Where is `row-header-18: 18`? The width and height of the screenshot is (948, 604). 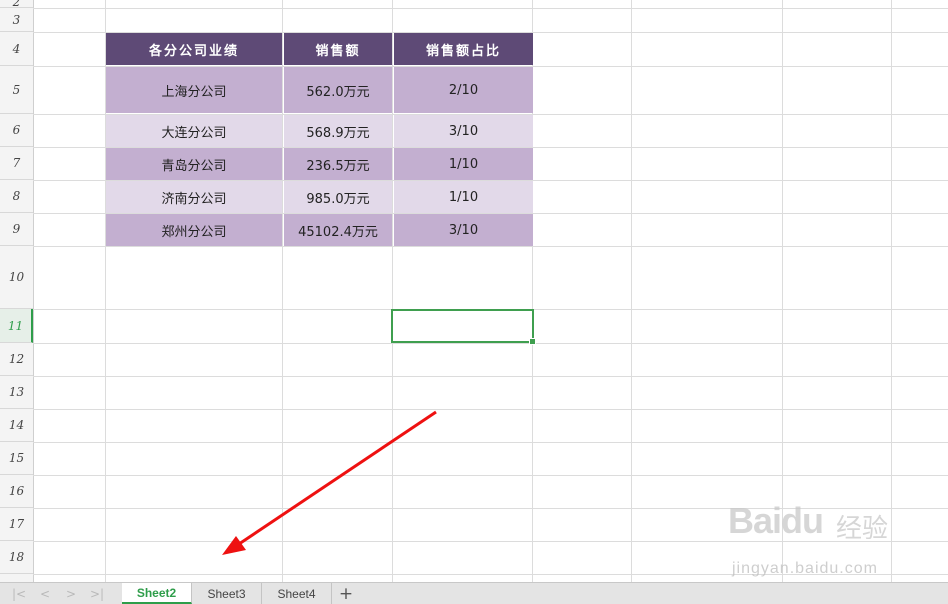
row-header-18: 18 is located at coordinates (16, 557).